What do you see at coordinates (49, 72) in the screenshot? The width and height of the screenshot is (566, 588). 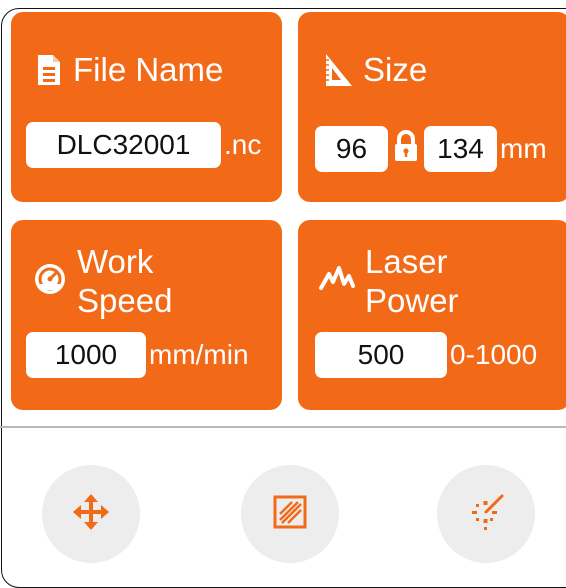 I see `document-icon` at bounding box center [49, 72].